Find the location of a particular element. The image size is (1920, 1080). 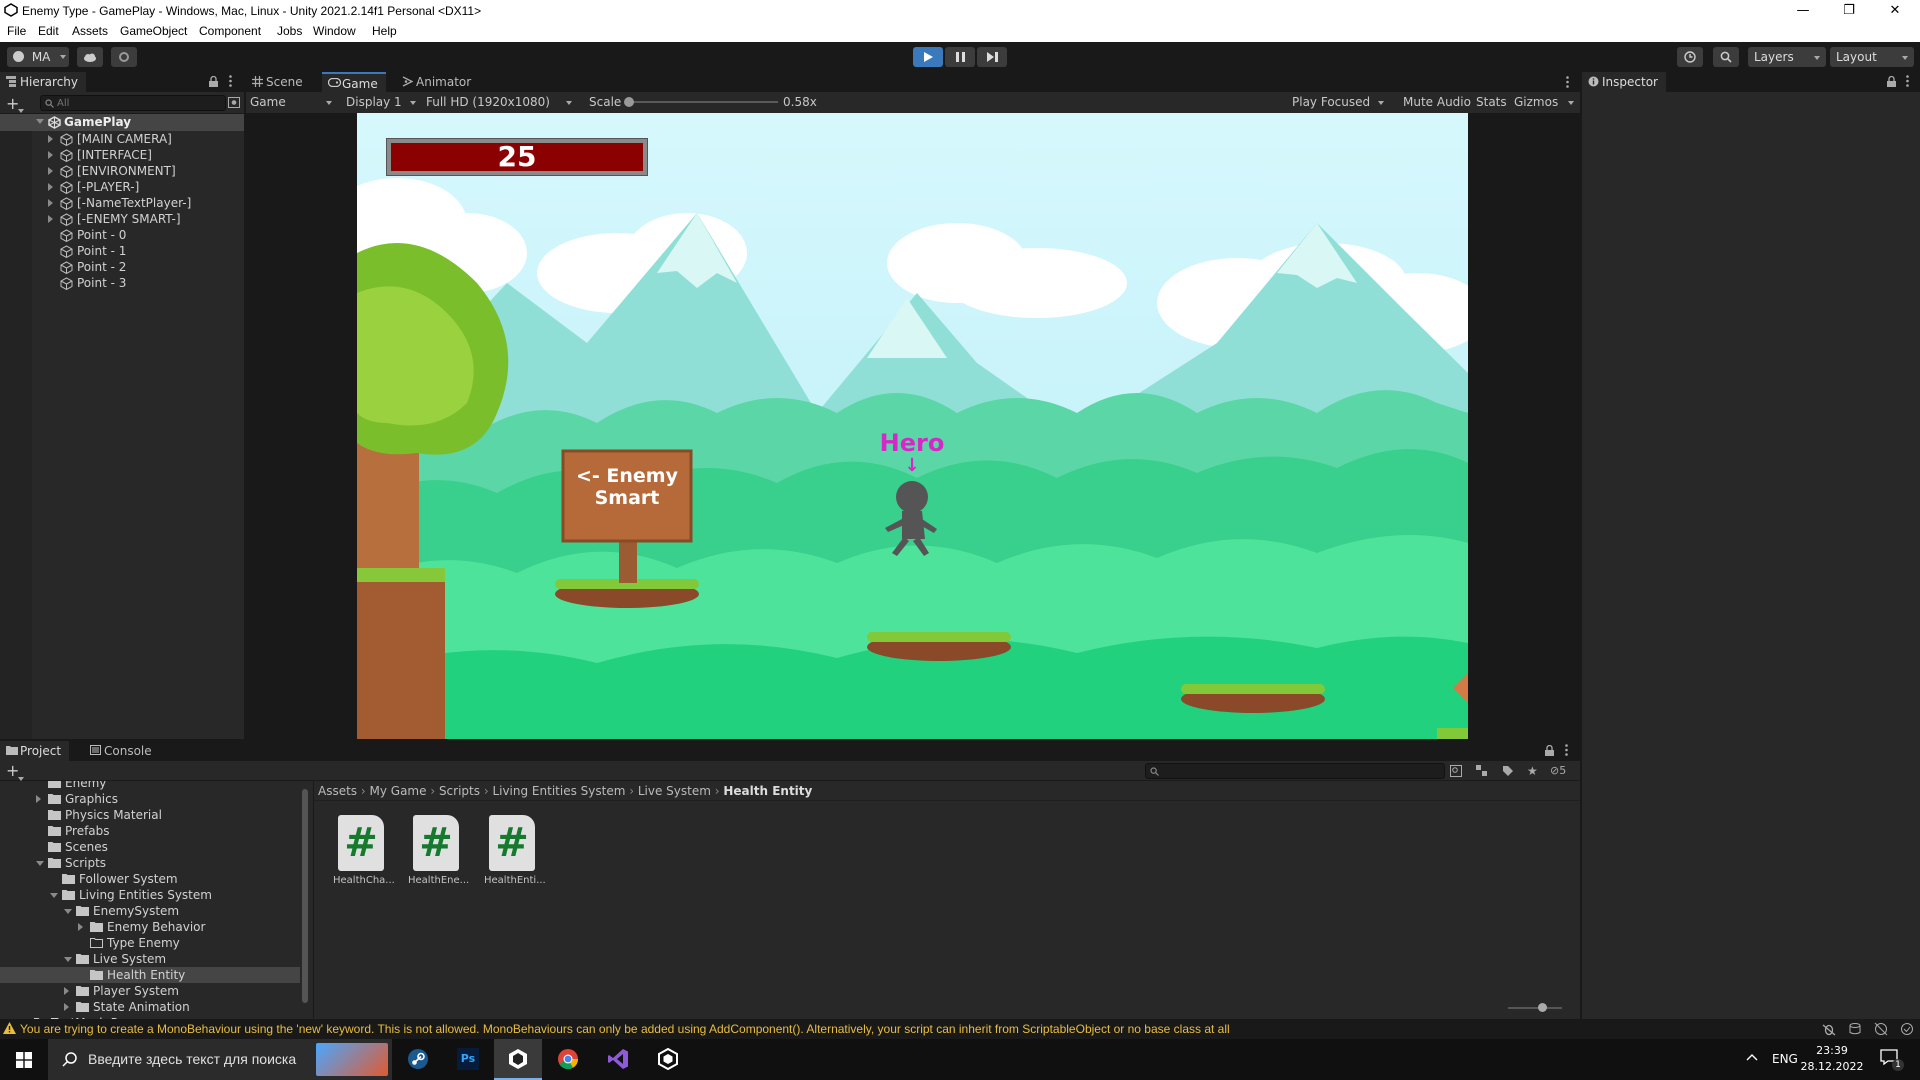

project-tree-item: Physics Material is located at coordinates (150, 815).